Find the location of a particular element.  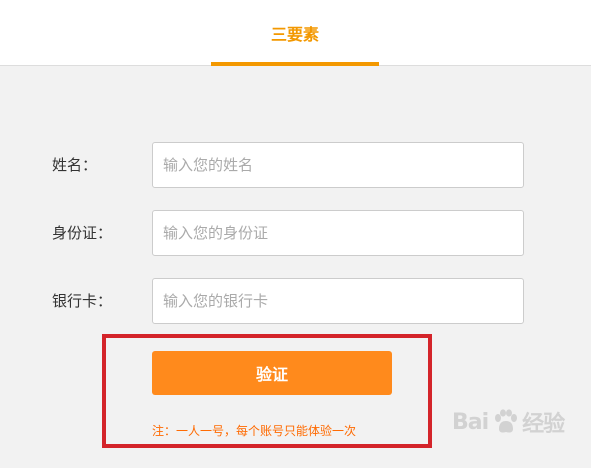

bank-card-label: 银行卡： is located at coordinates (82, 301).